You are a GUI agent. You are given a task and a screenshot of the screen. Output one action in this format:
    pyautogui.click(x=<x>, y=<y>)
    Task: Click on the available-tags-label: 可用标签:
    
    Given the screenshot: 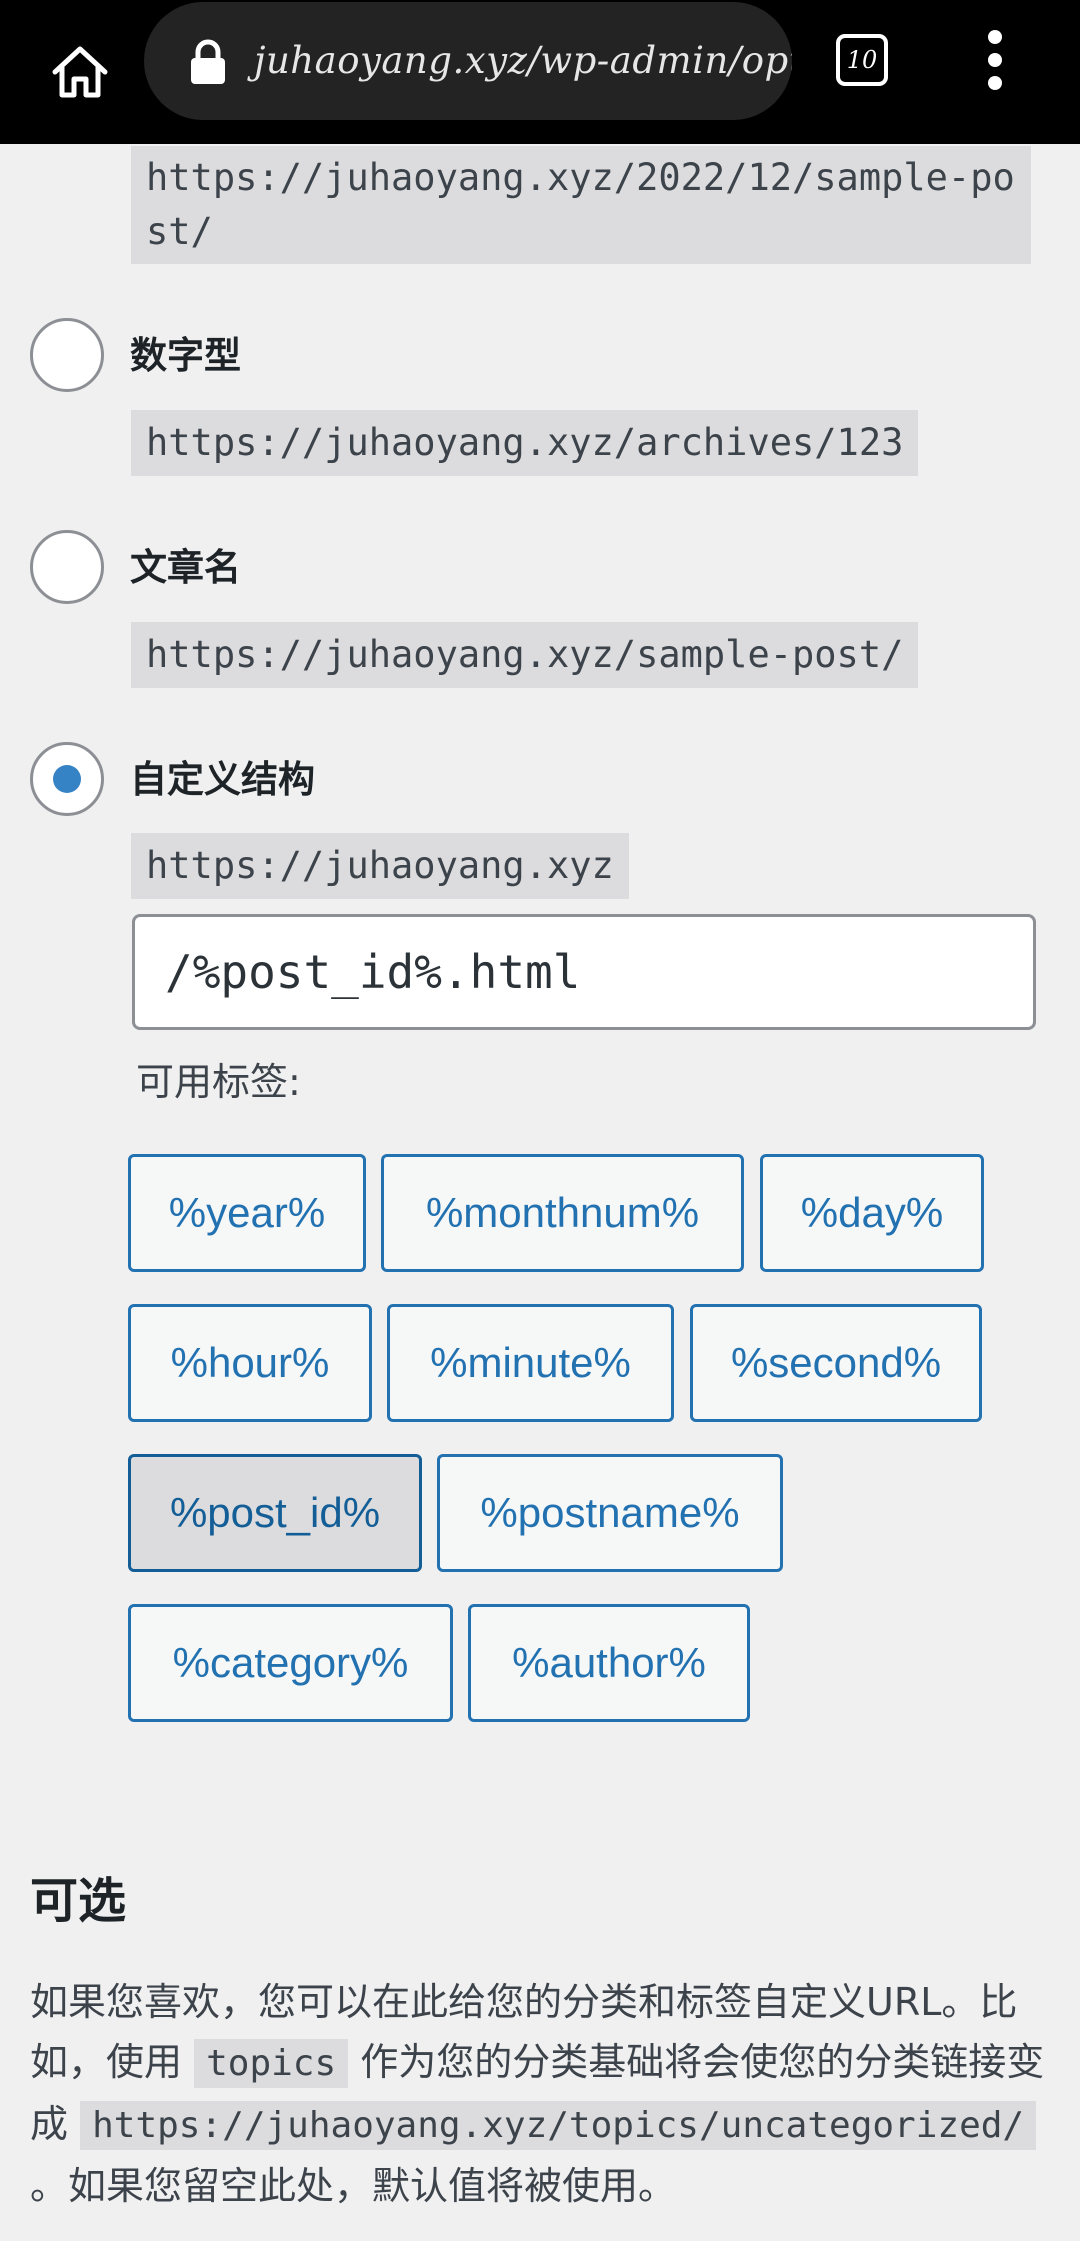 What is the action you would take?
    pyautogui.click(x=218, y=1082)
    